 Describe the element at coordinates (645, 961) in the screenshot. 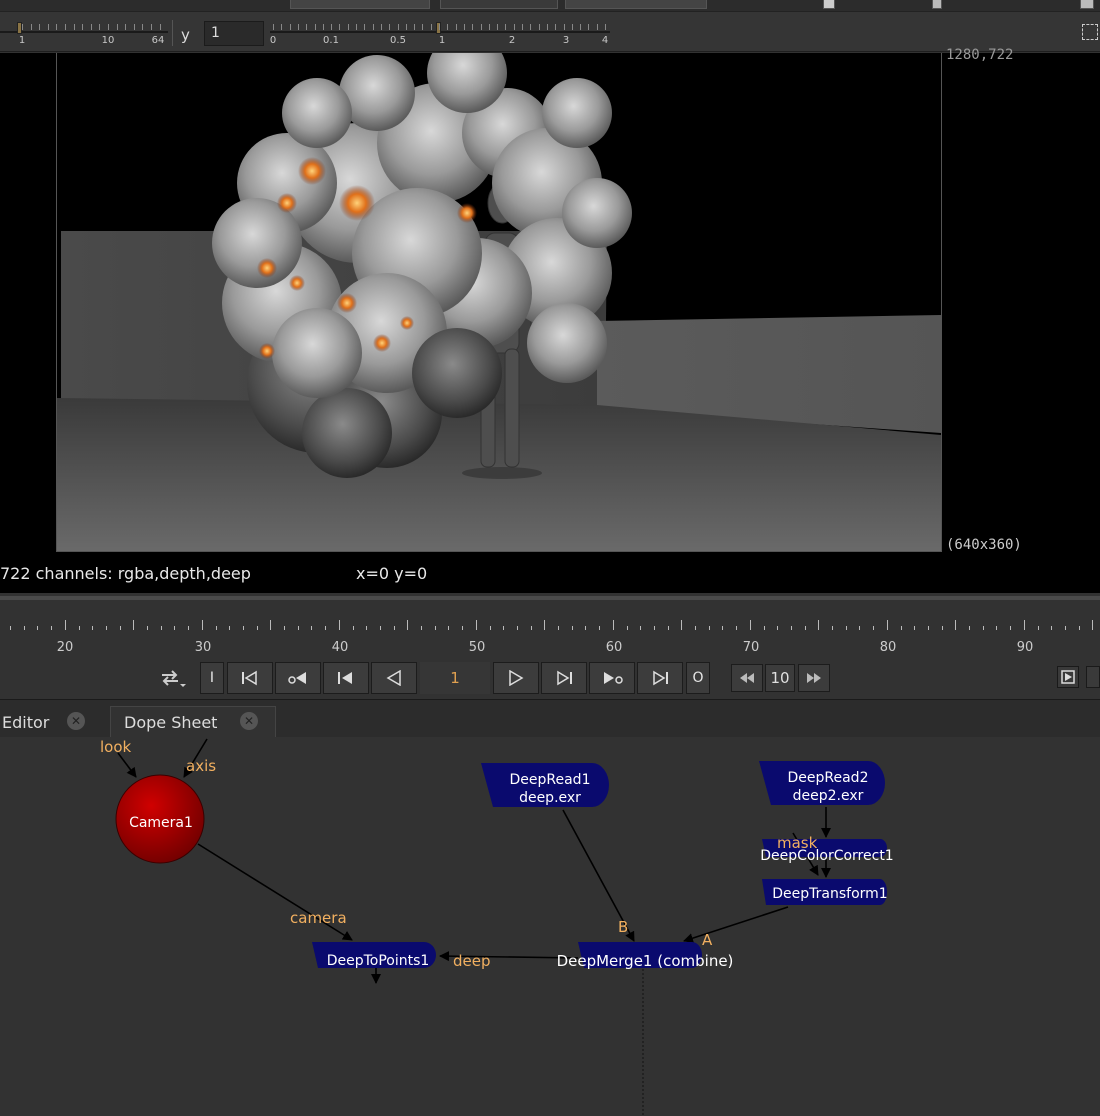

I see `deepmerge-label: DeepMerge1 (combine)` at that location.